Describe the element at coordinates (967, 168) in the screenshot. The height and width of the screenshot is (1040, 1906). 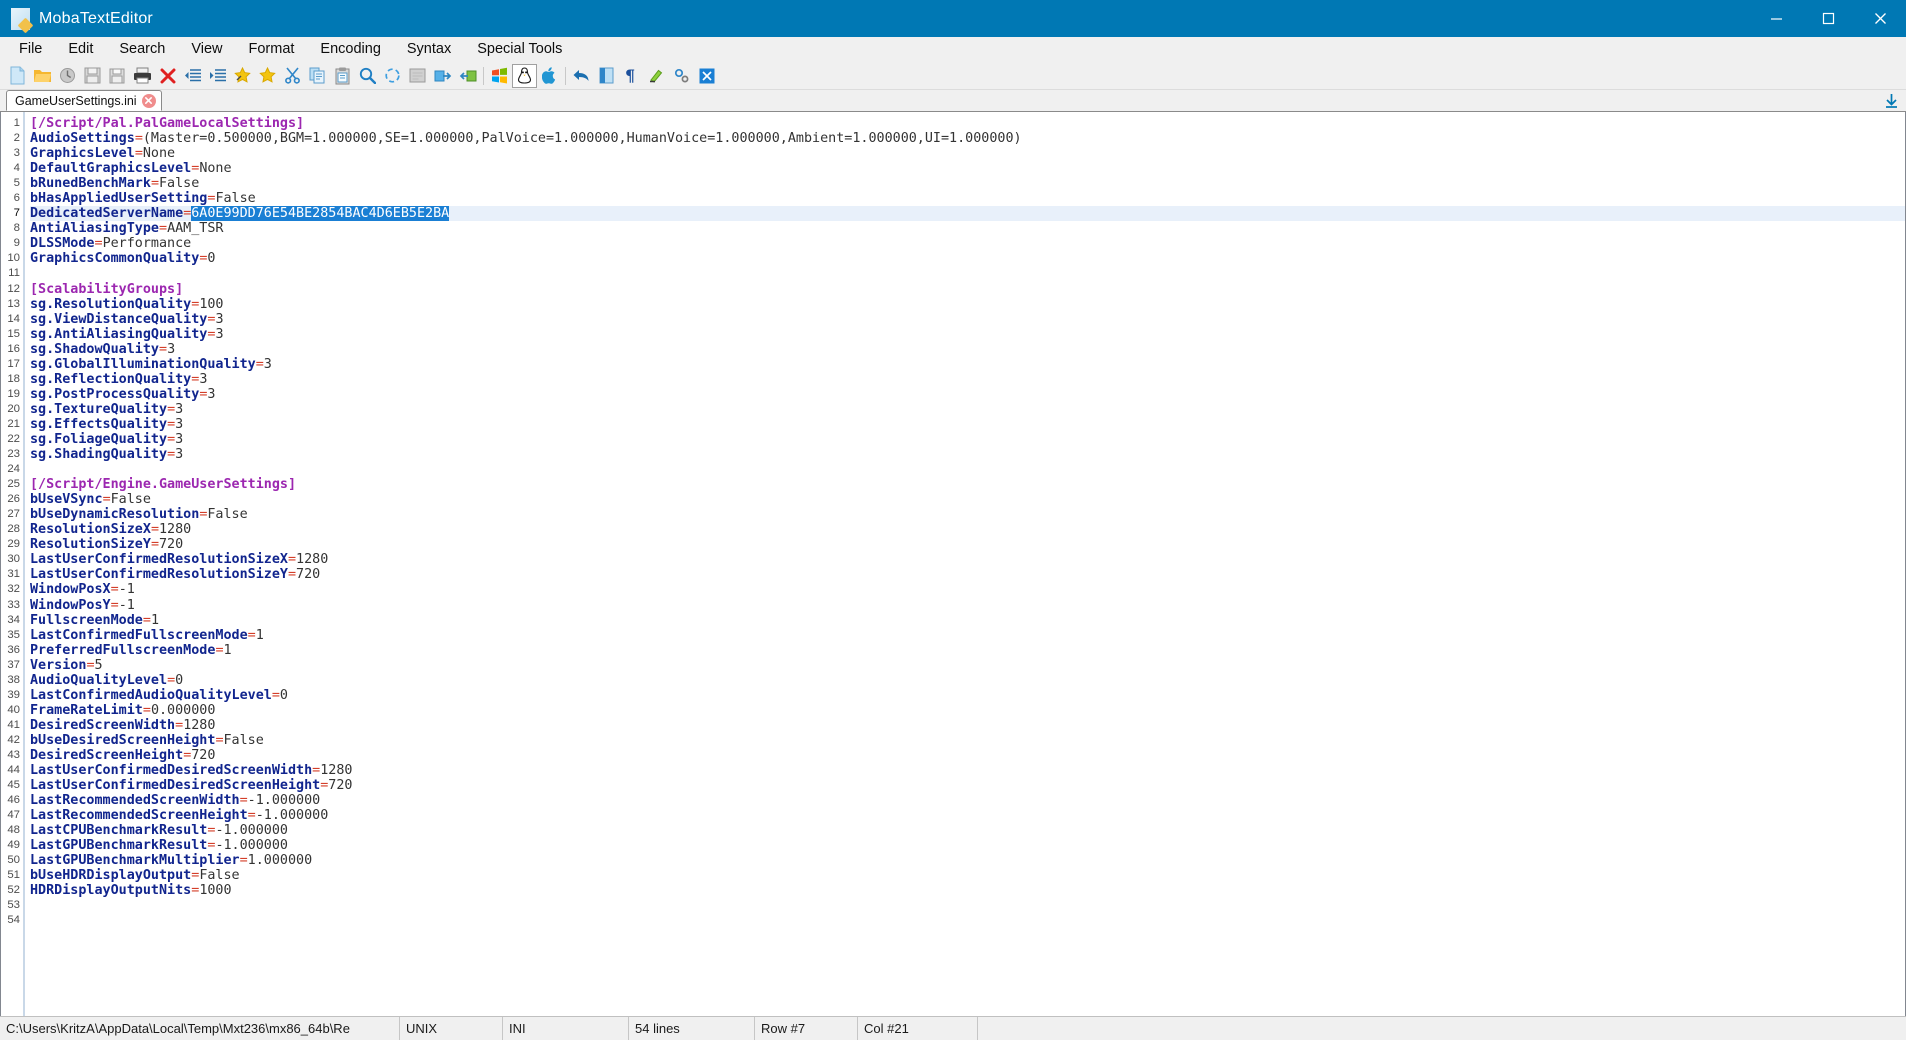
I see `code-line: DefaultGraphicsLevel=None` at that location.